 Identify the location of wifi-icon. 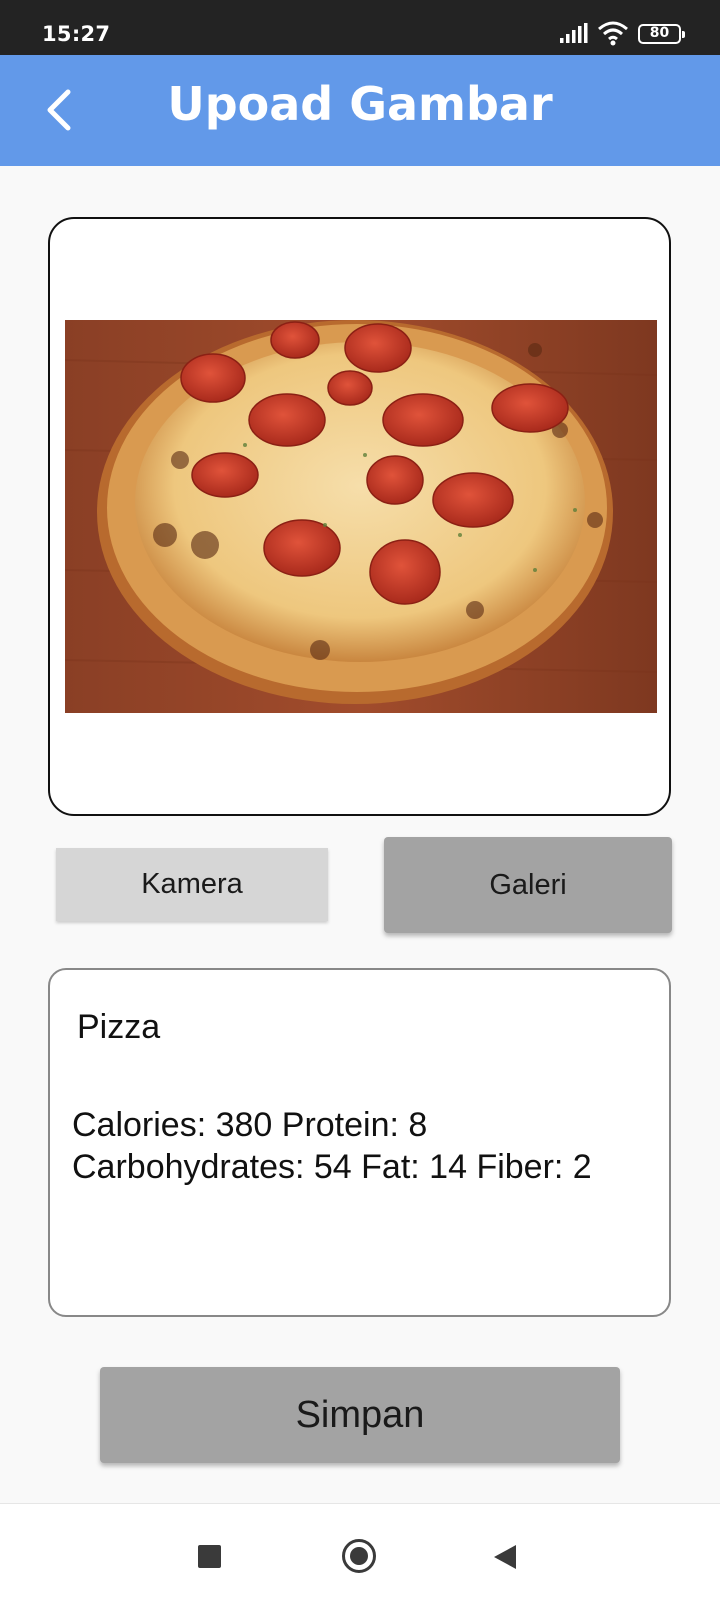
(613, 33).